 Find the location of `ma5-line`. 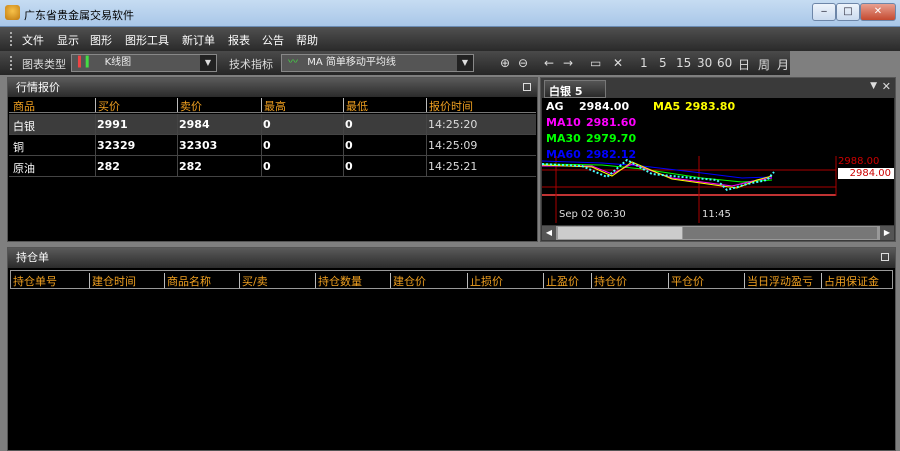

ma5-line is located at coordinates (657, 175).